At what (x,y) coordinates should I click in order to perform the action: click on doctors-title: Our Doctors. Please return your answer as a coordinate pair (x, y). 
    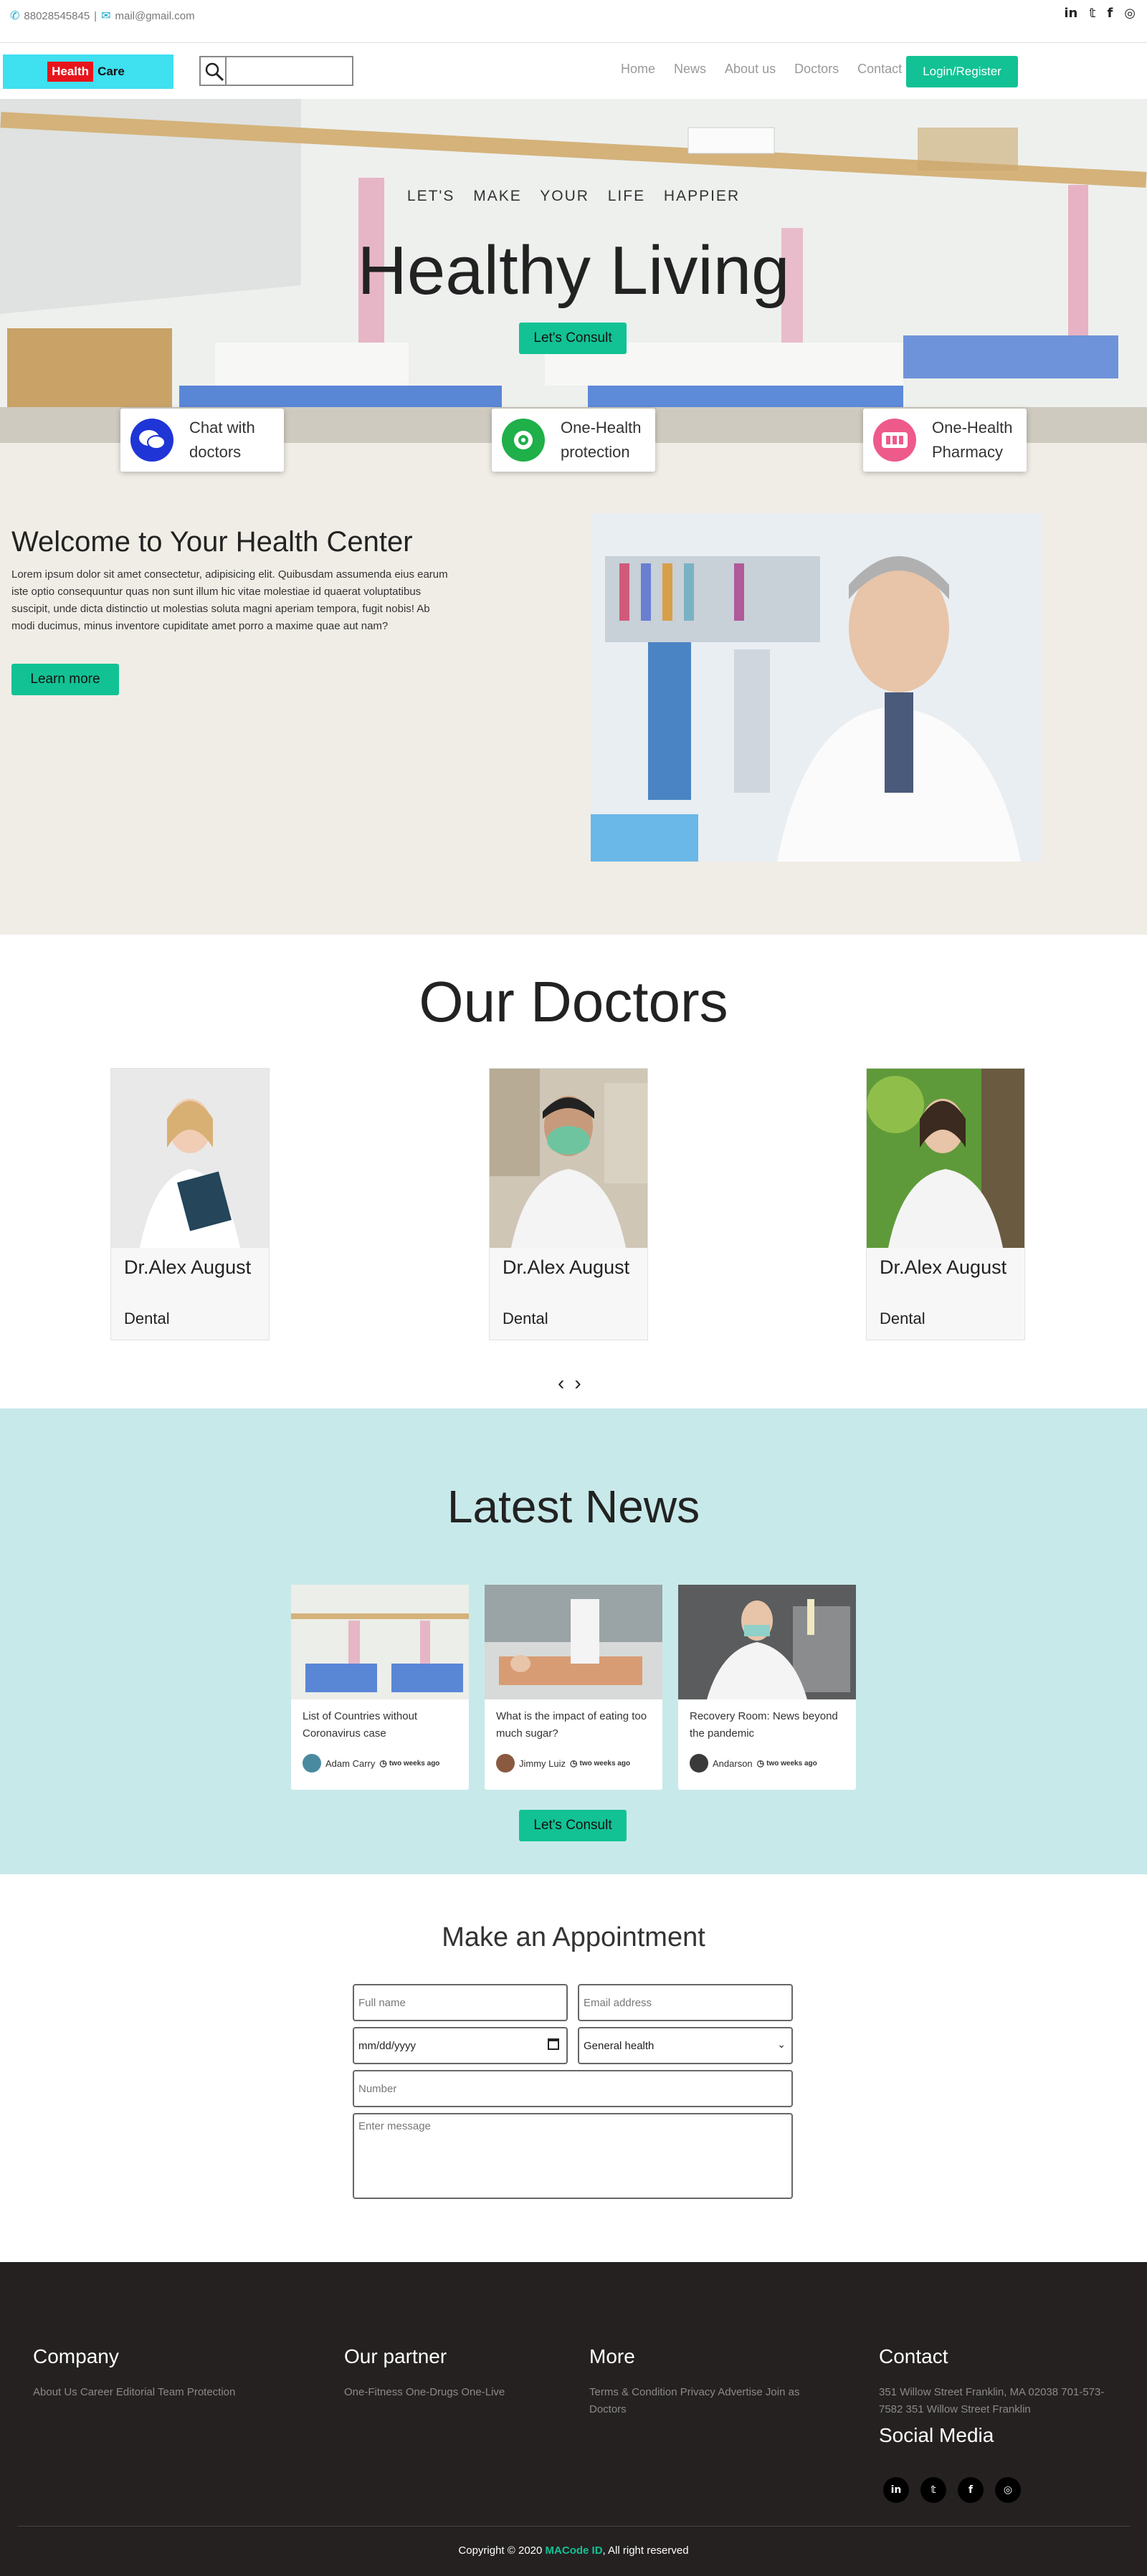
    Looking at the image, I should click on (573, 1002).